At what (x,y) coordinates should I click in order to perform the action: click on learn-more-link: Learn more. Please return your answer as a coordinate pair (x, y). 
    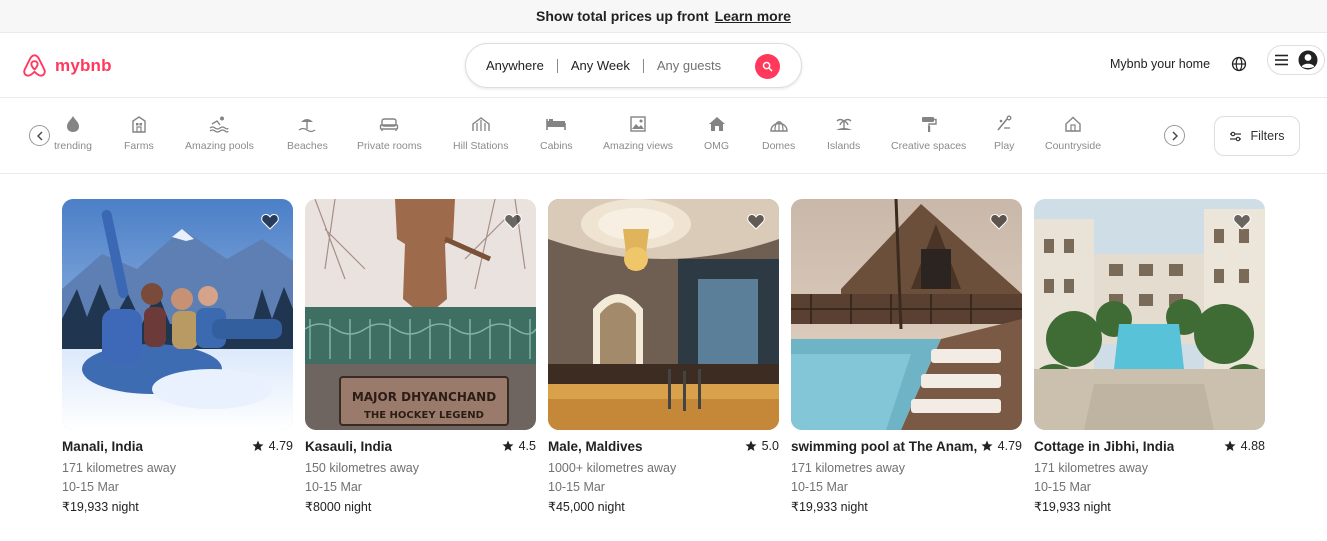
    Looking at the image, I should click on (753, 16).